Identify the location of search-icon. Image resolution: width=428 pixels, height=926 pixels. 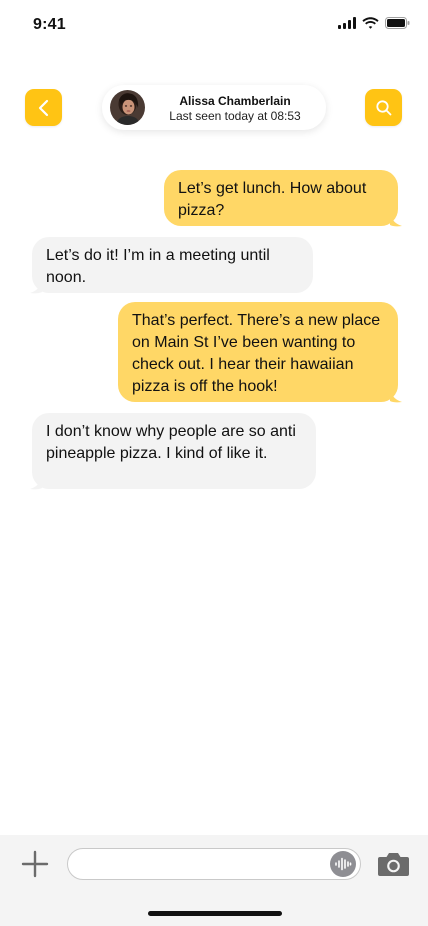
(383, 107).